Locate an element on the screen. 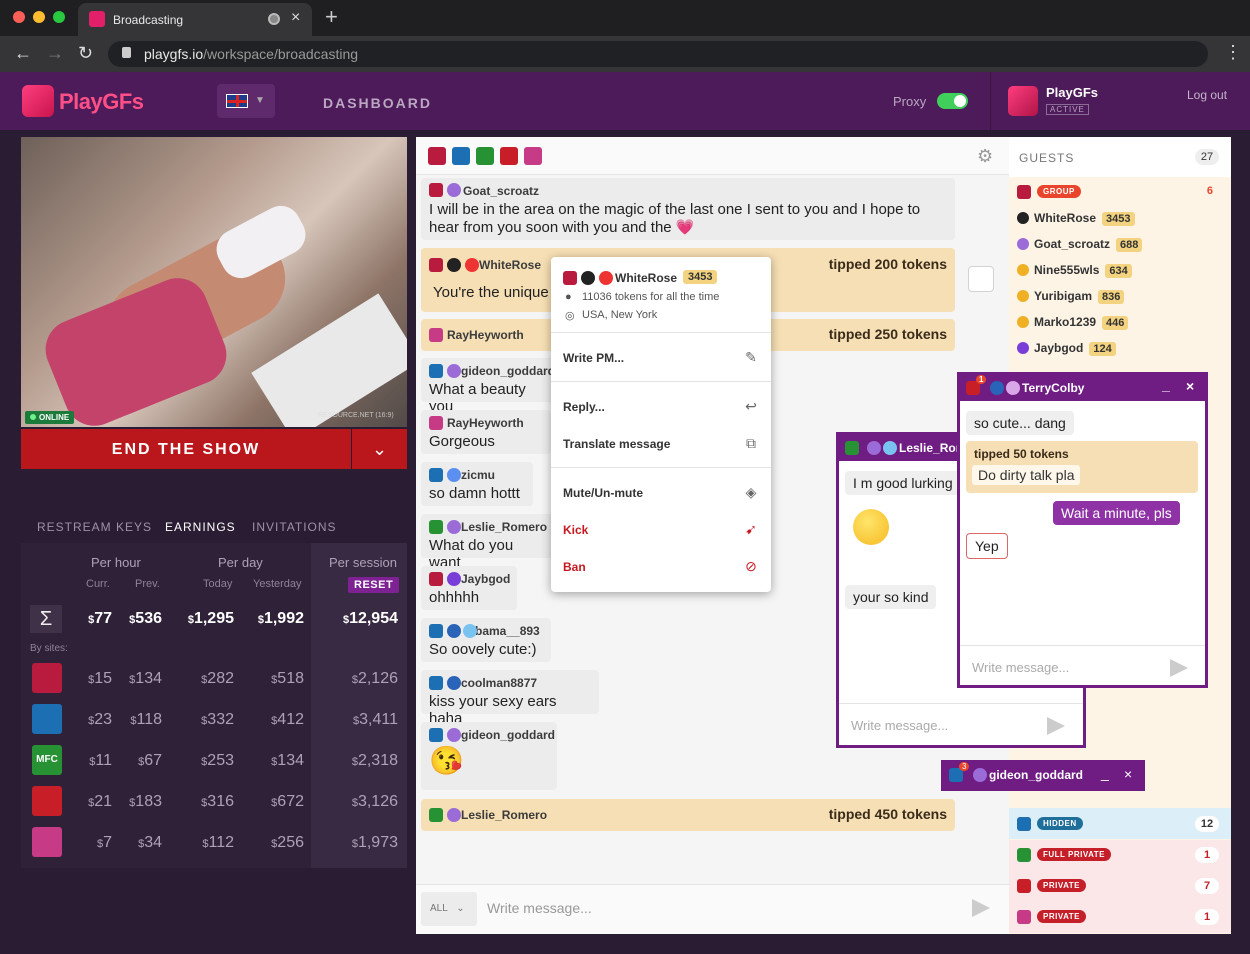 This screenshot has width=1250, height=954. popup-location: USA, New York is located at coordinates (620, 315).